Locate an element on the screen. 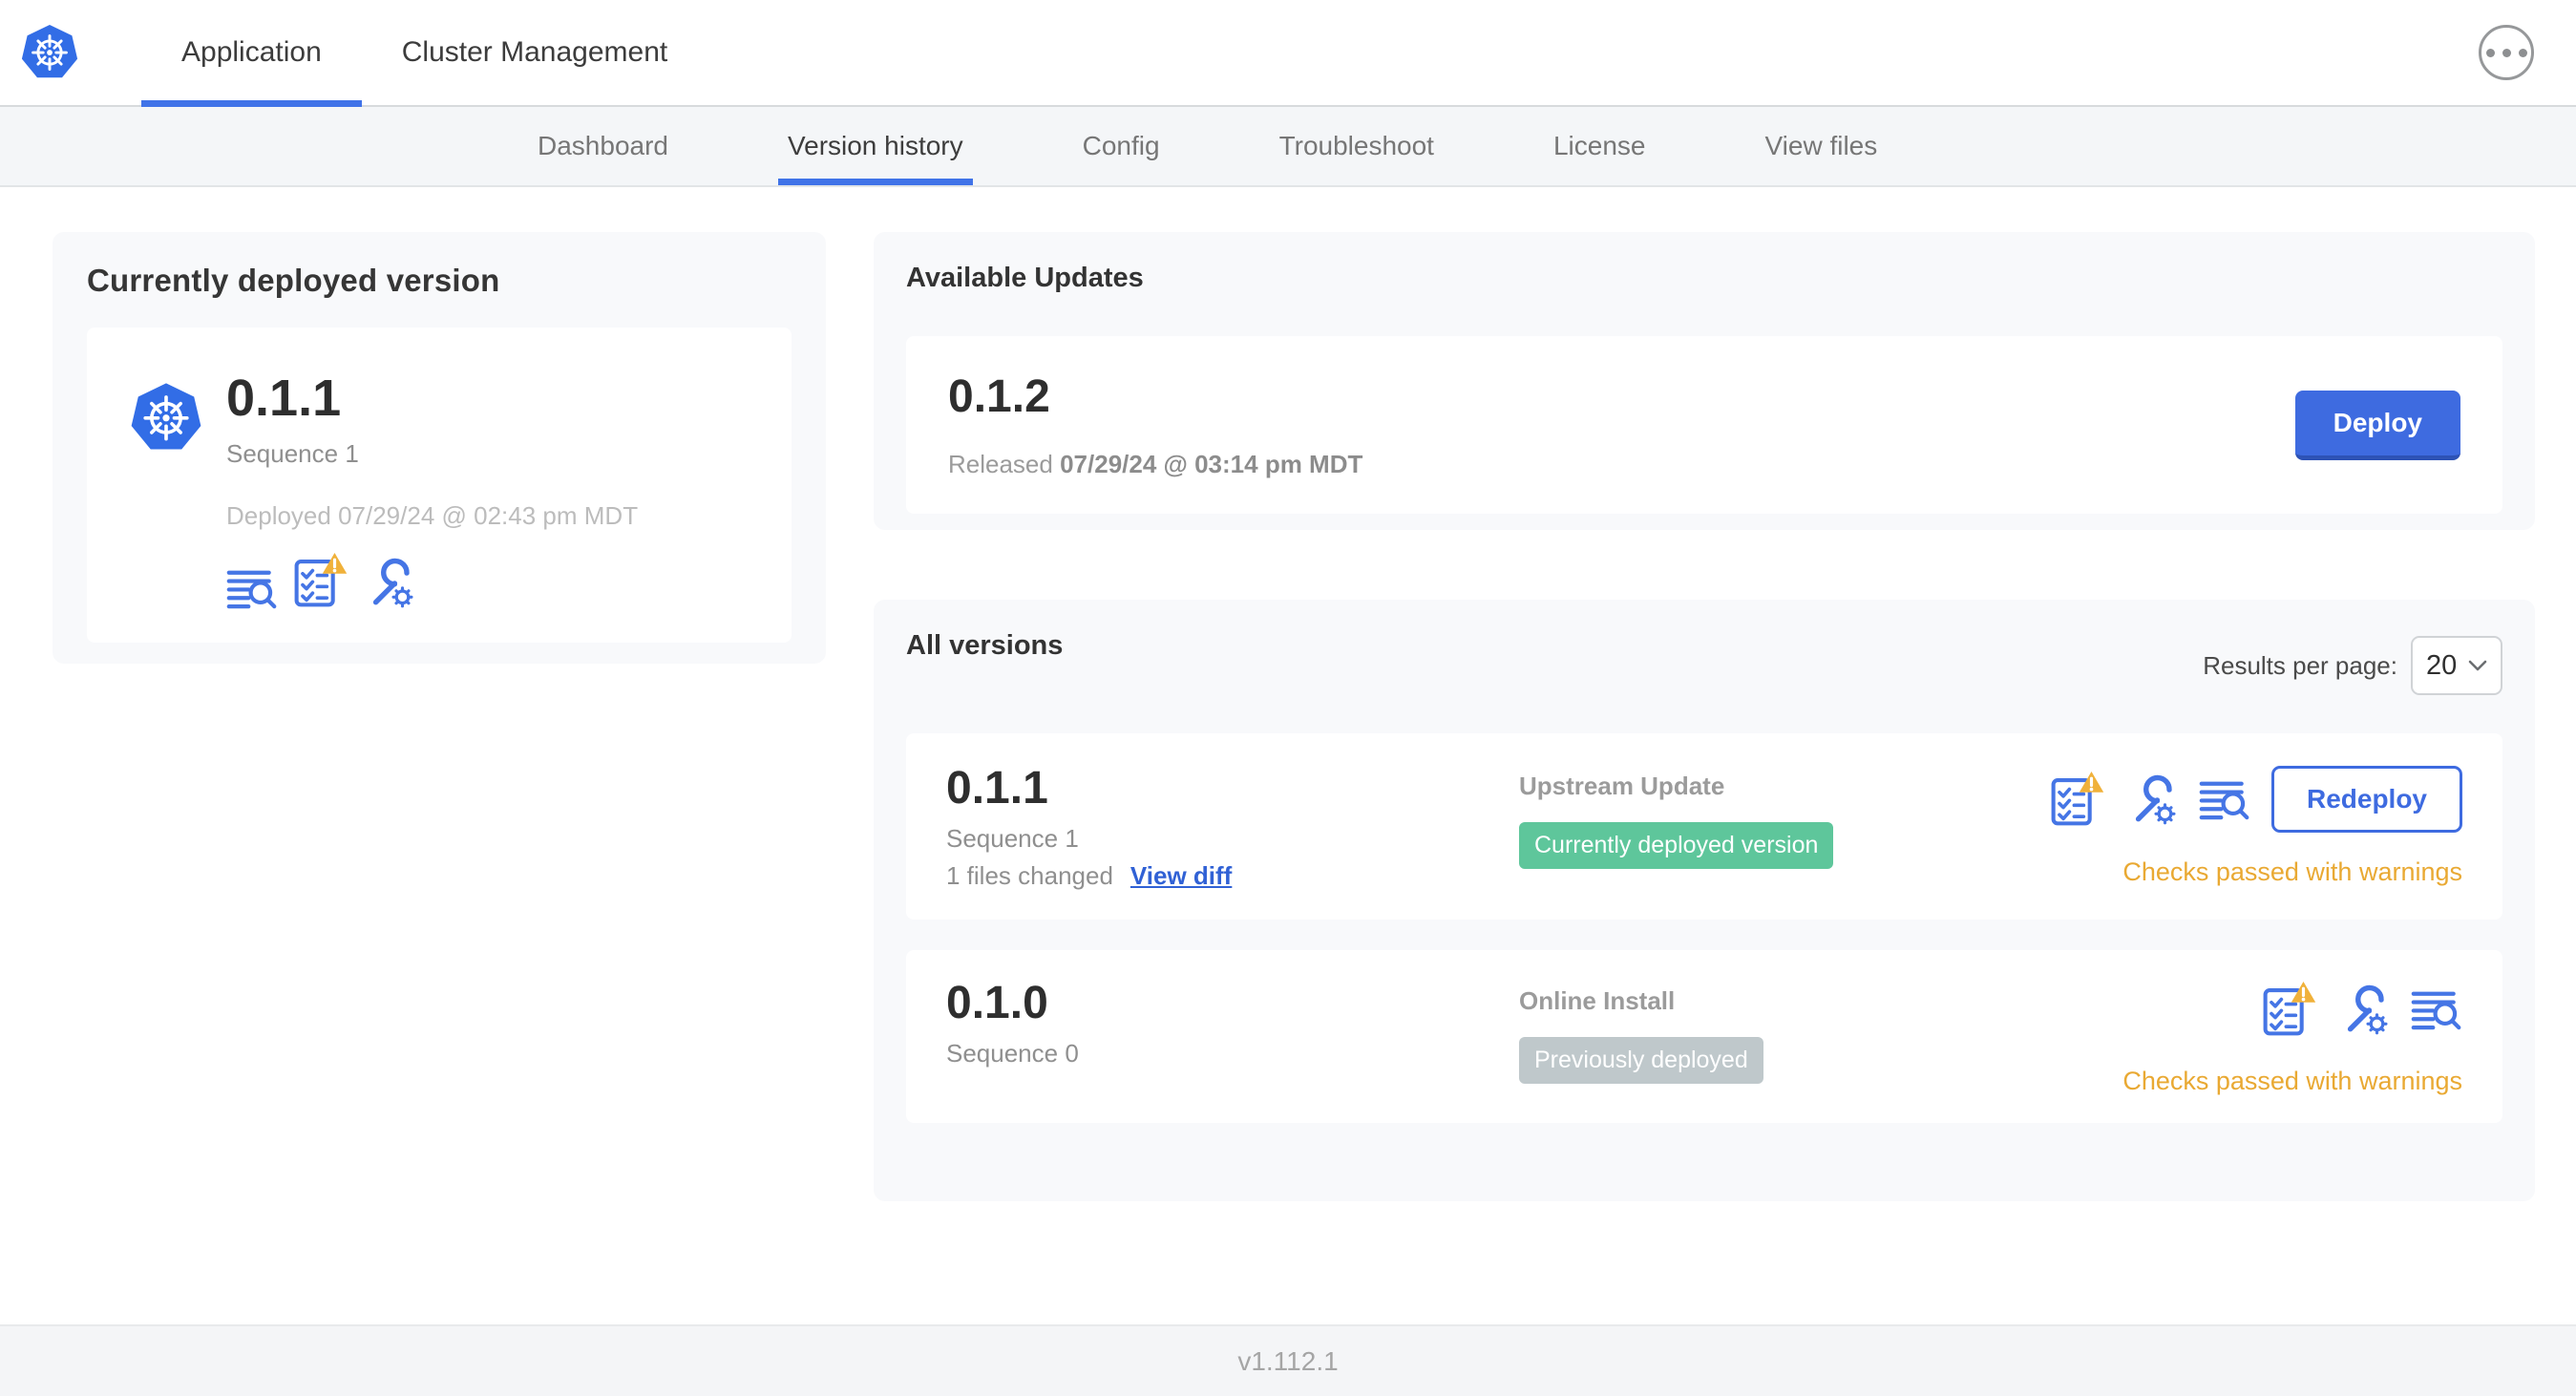 The width and height of the screenshot is (2576, 1396). available-updates-title: Available Updates is located at coordinates (1025, 278).